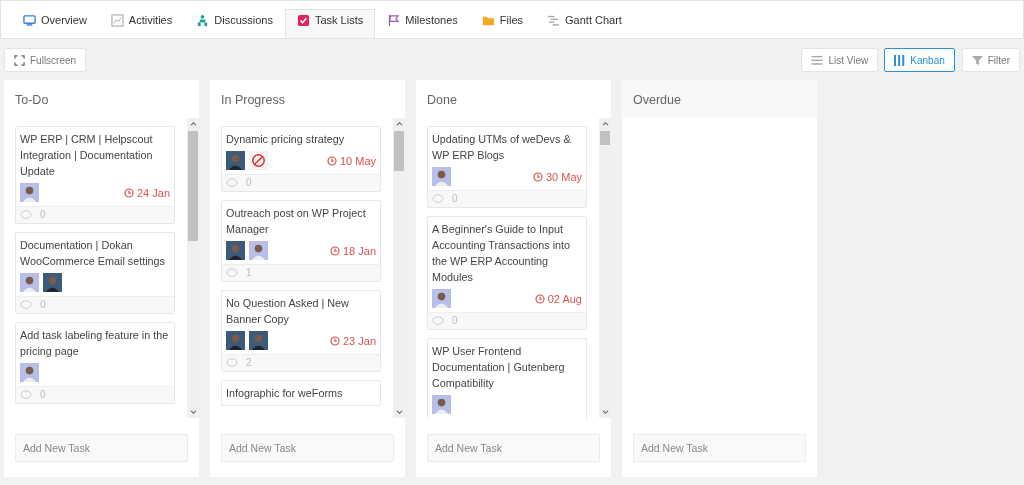  I want to click on nav-tab: Discussions, so click(234, 23).